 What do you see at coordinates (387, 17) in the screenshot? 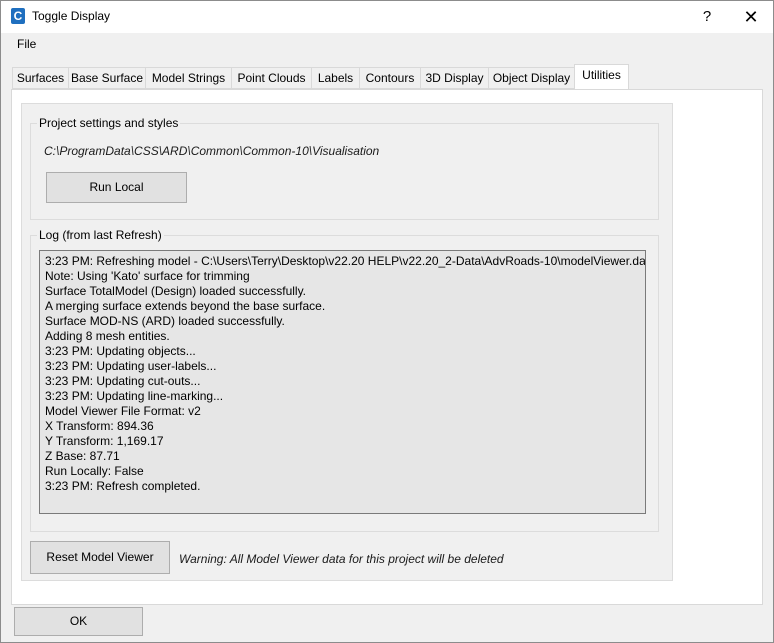
I see `title-bar: C Toggle Display ? ✕` at bounding box center [387, 17].